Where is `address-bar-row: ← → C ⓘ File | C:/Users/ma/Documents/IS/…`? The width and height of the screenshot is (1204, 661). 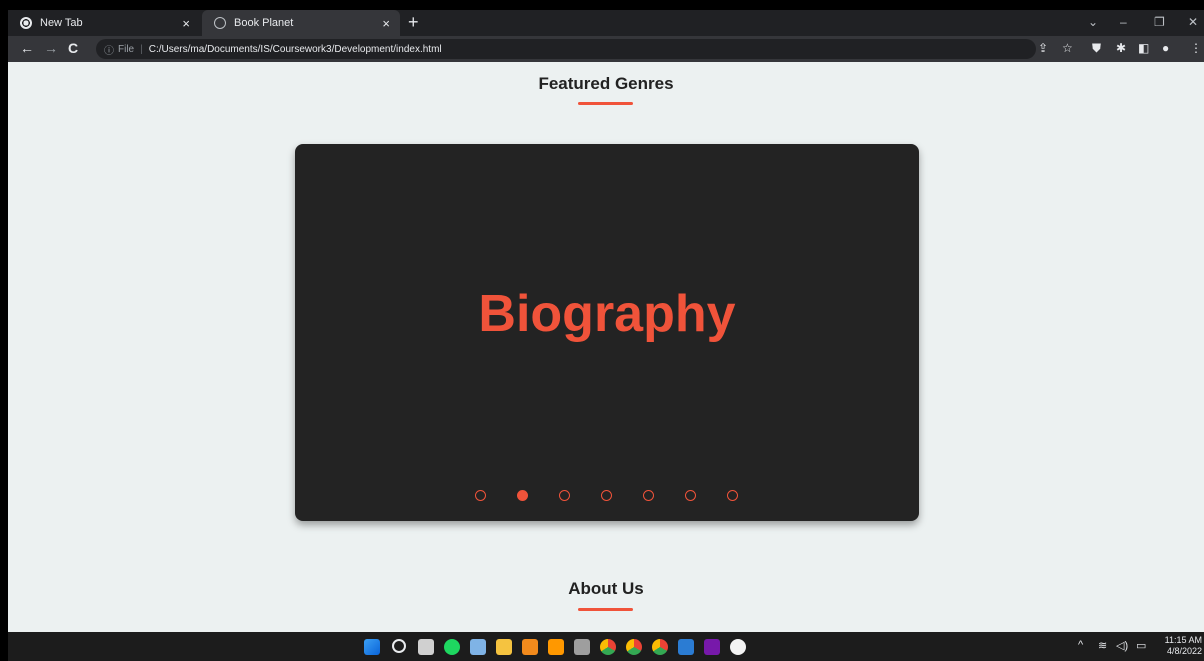 address-bar-row: ← → C ⓘ File | C:/Users/ma/Documents/IS/… is located at coordinates (606, 49).